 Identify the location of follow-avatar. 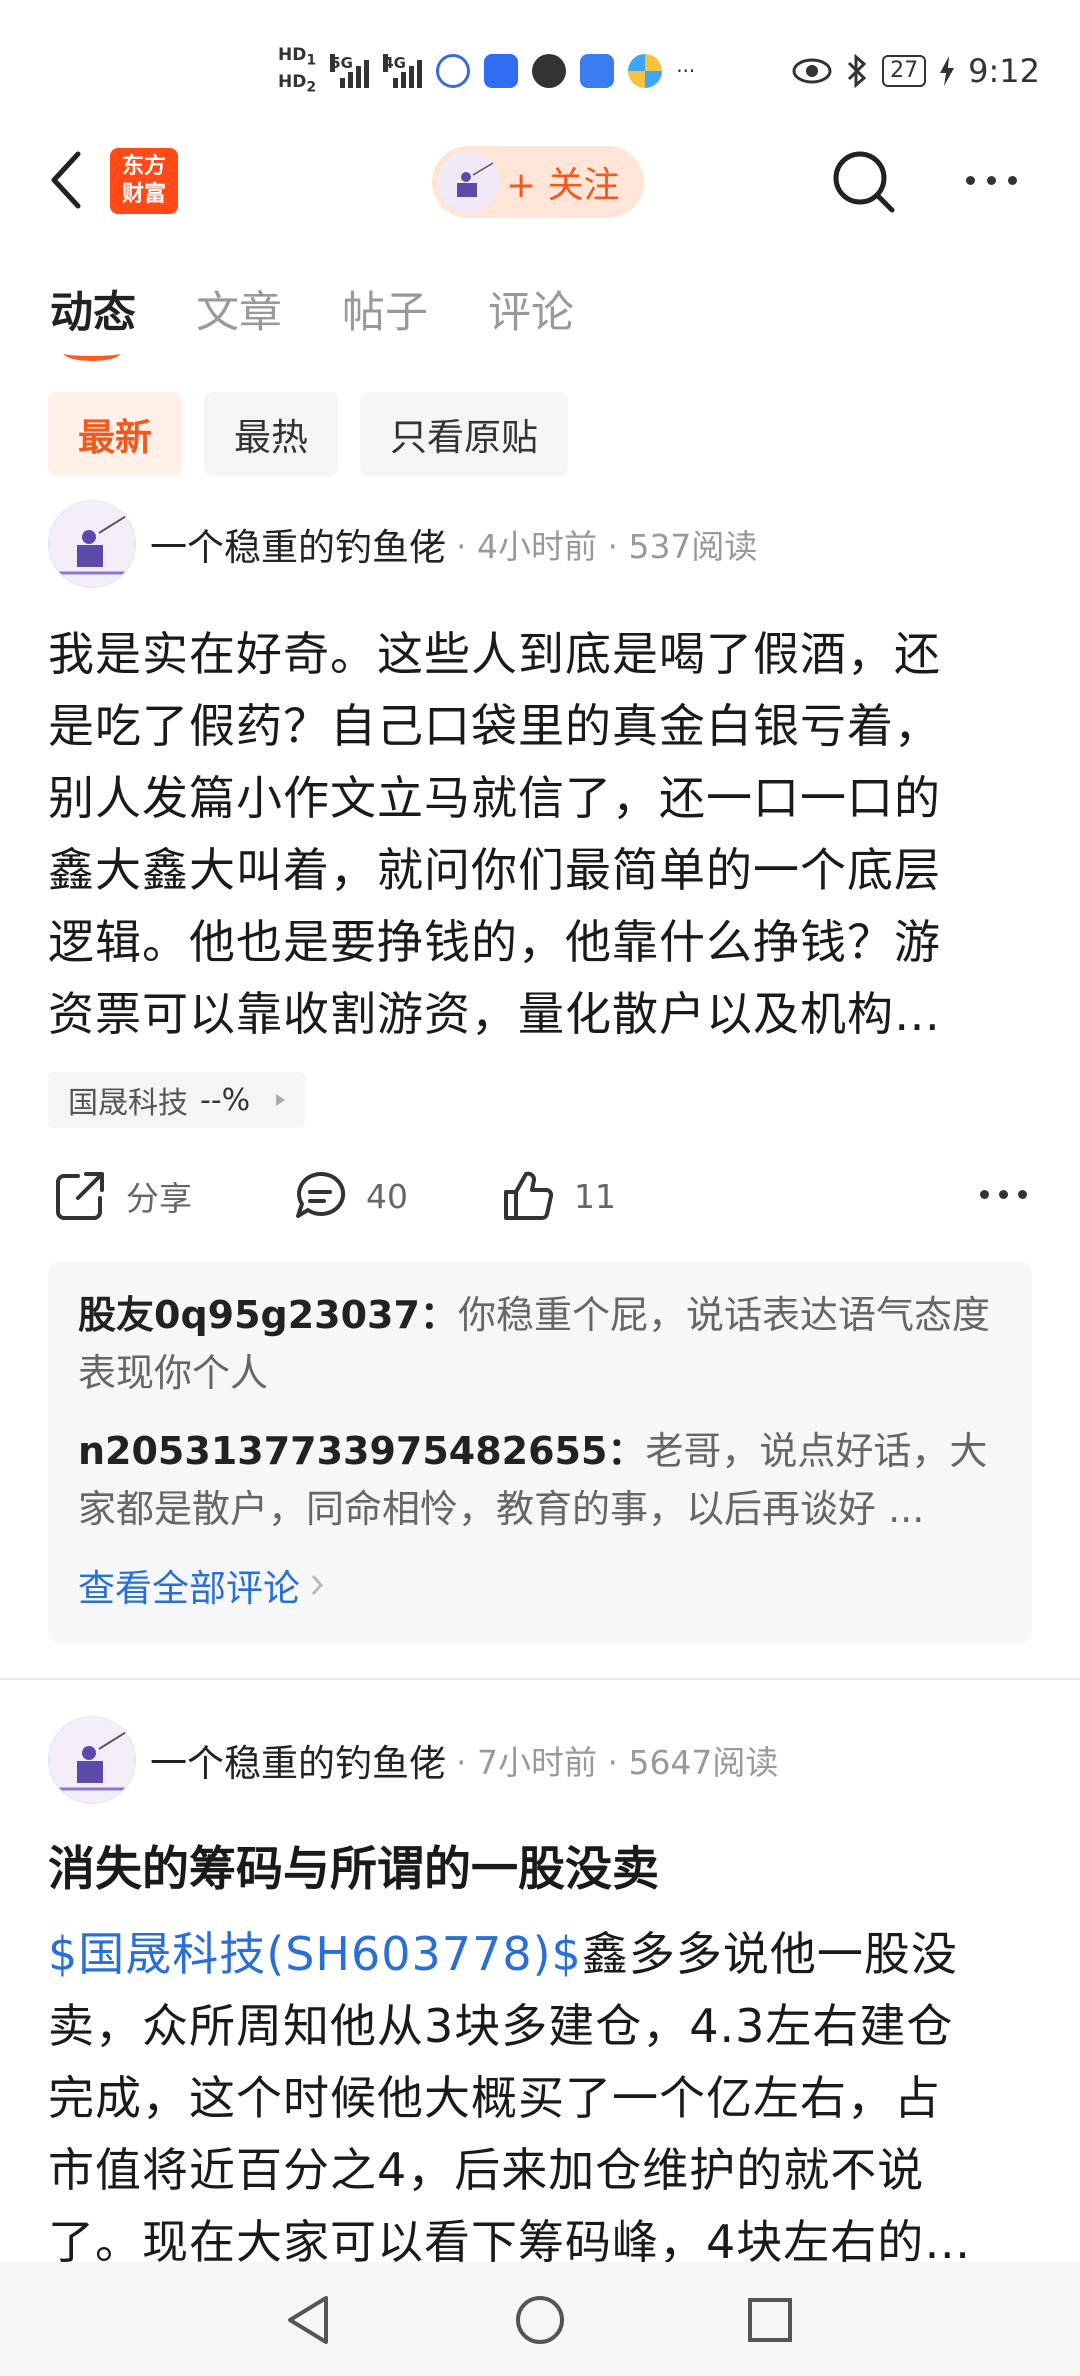
(468, 182).